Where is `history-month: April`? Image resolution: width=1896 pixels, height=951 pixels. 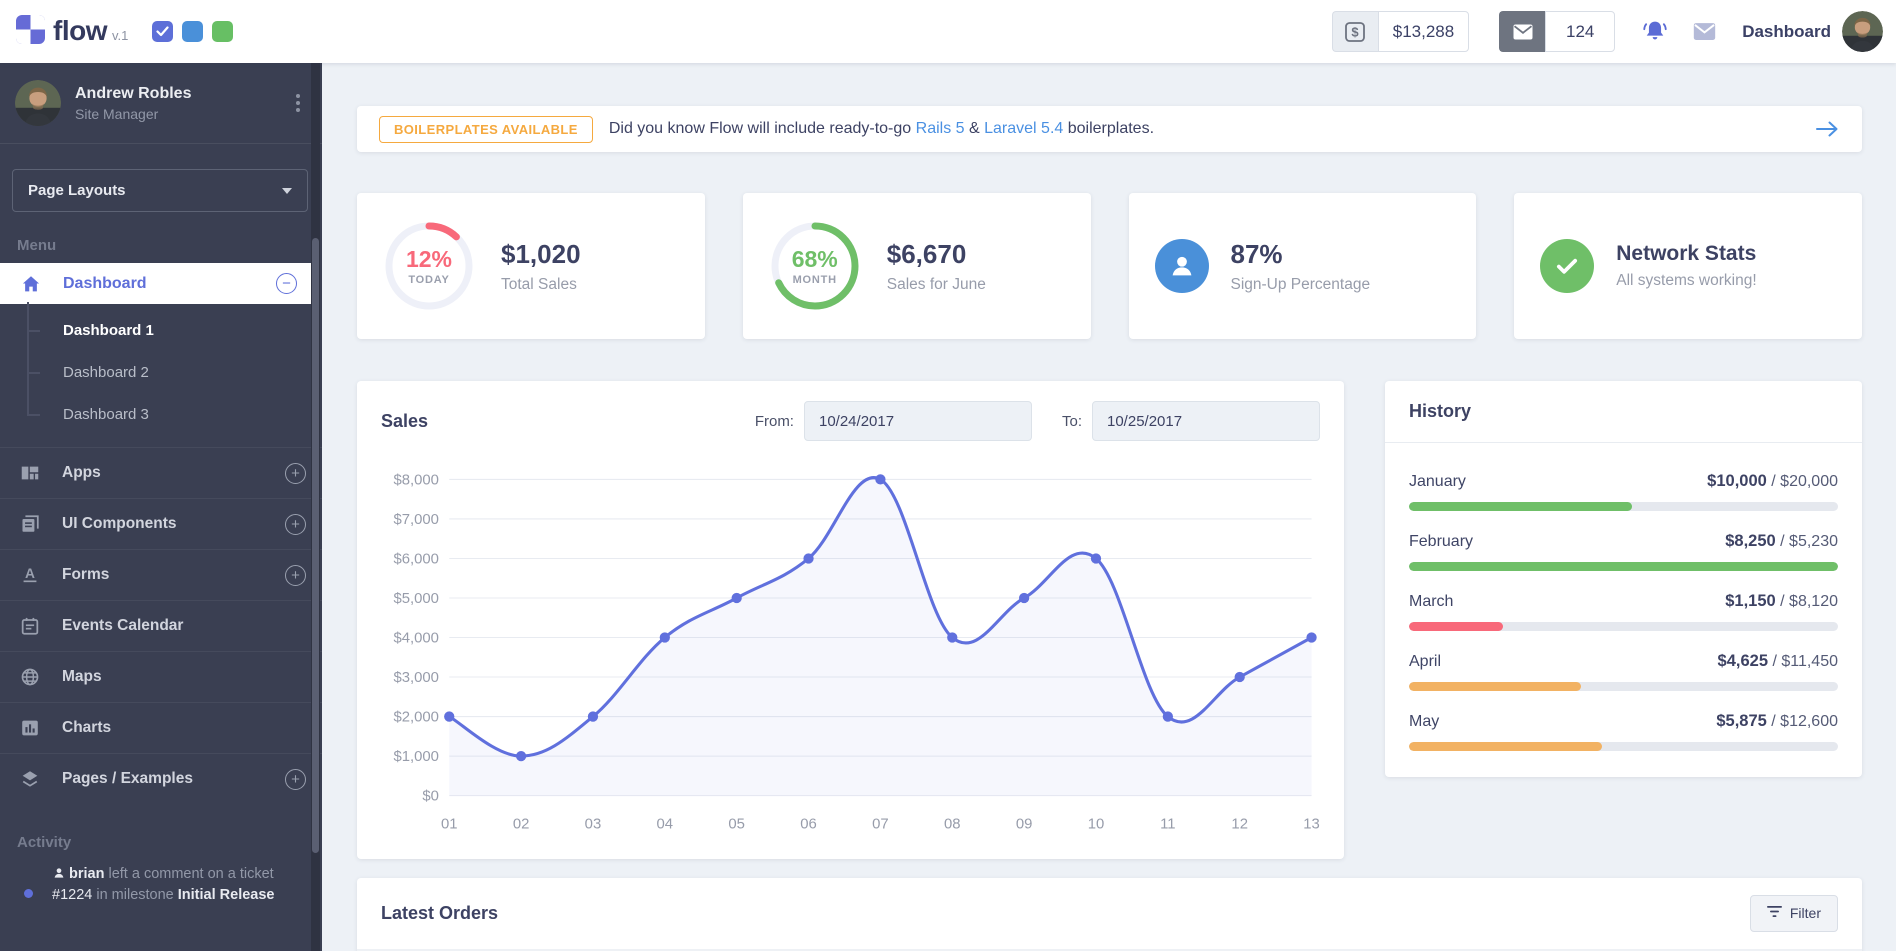
history-month: April is located at coordinates (1425, 661).